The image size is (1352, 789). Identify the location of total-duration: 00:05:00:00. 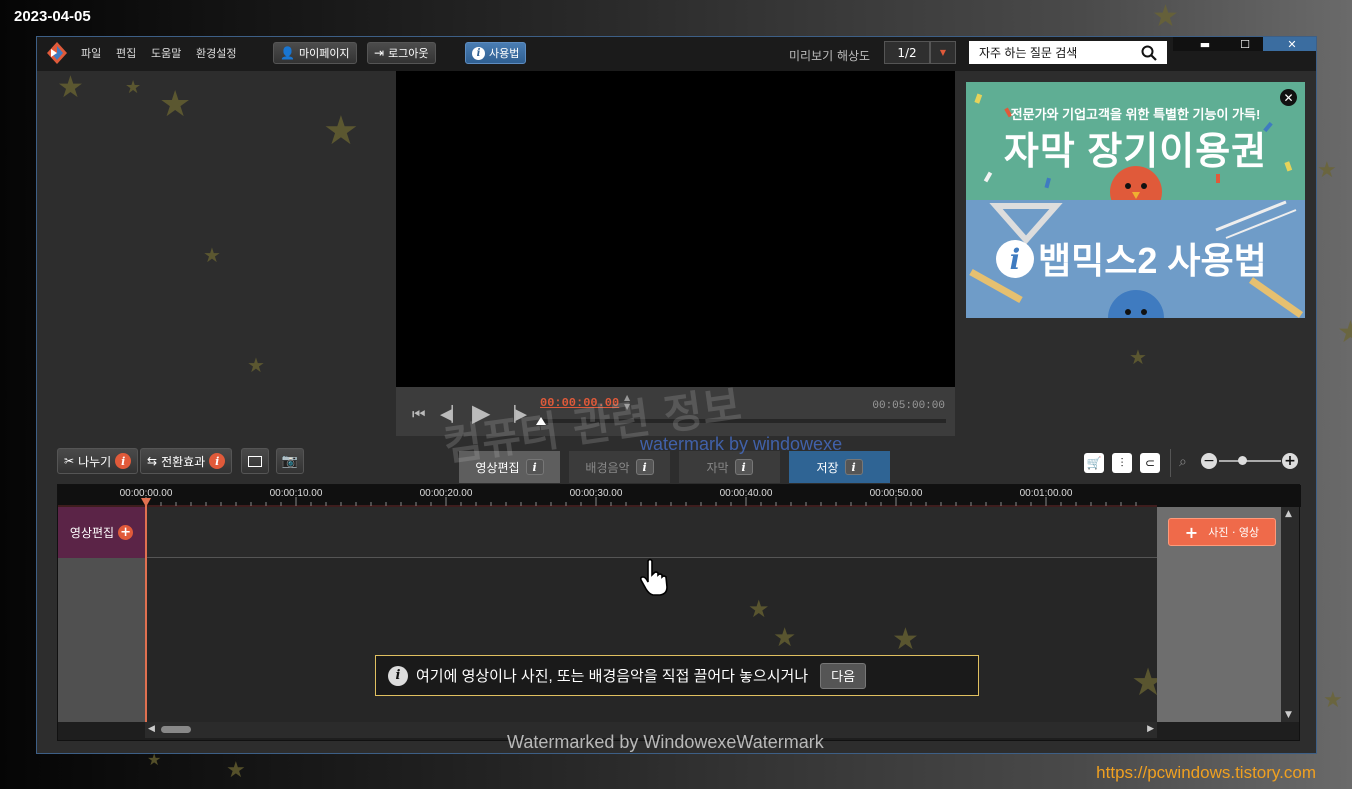
(908, 406).